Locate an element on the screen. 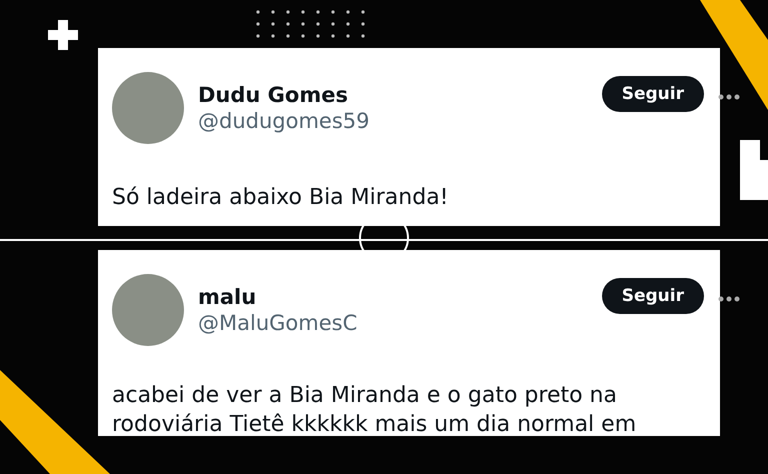 The image size is (768, 474). user-name: malu is located at coordinates (228, 297).